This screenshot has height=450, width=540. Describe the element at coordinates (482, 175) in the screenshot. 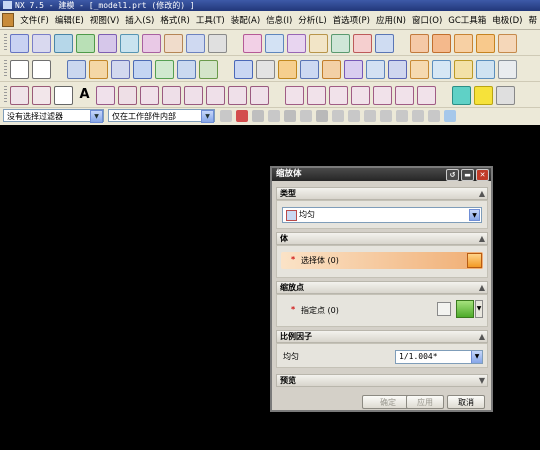

I see `close-icon: ✕` at that location.